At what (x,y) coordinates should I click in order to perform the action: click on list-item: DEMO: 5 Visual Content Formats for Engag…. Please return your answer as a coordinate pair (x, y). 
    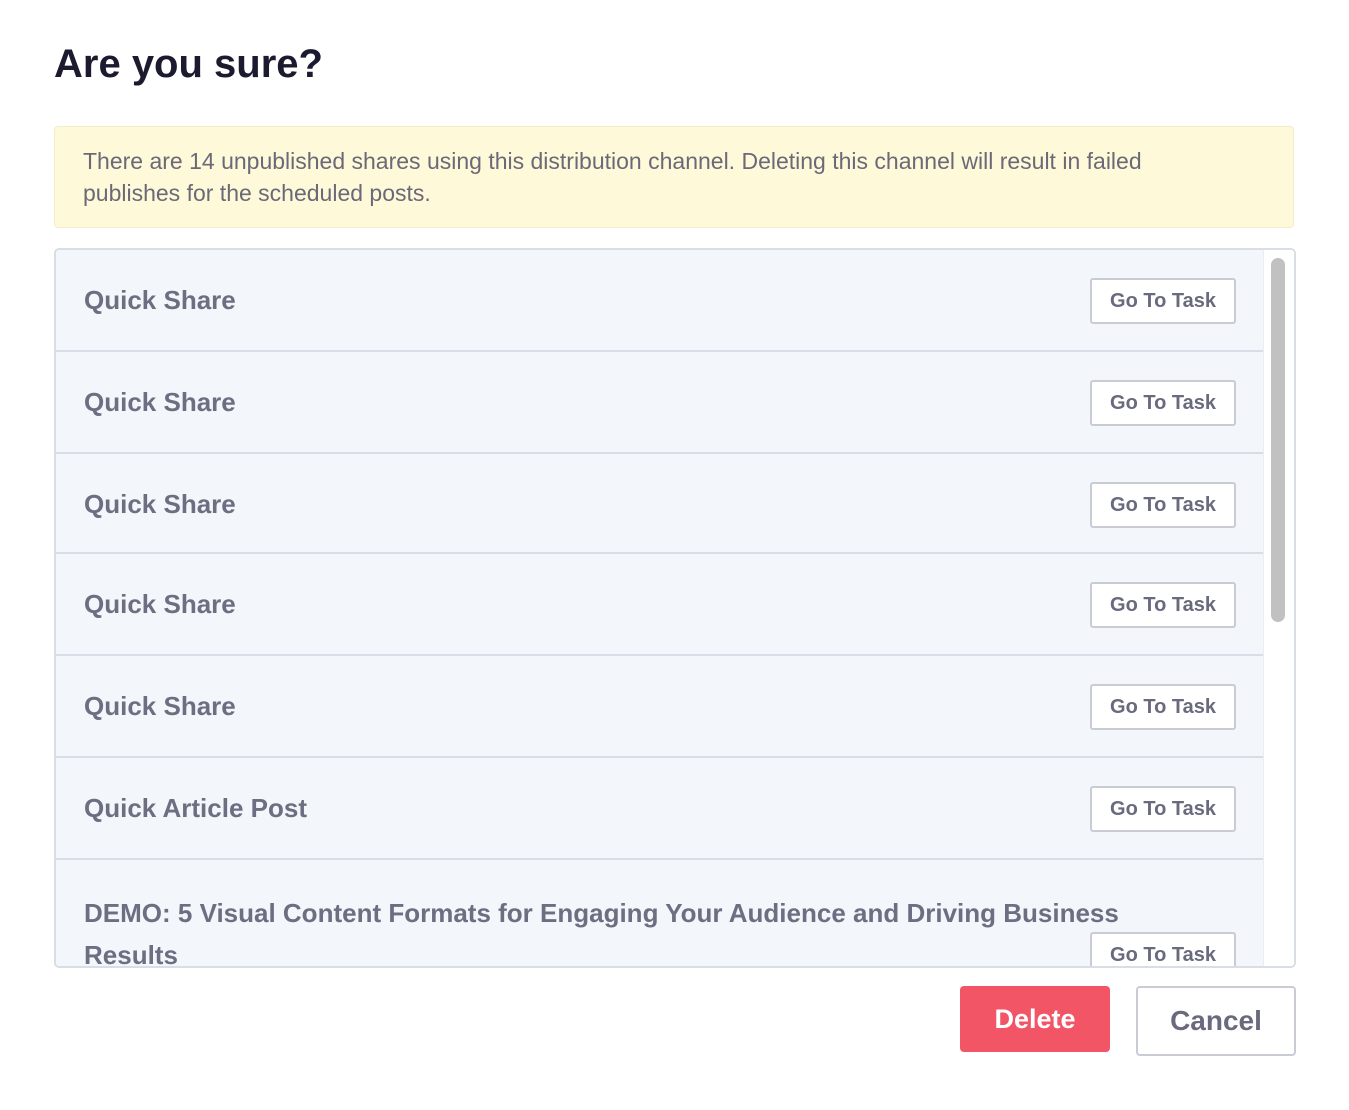
    Looking at the image, I should click on (661, 914).